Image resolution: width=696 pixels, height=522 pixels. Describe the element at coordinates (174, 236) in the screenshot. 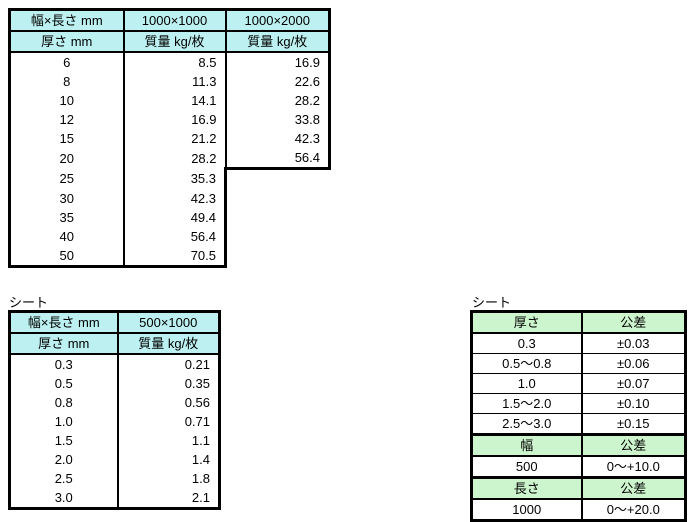

I see `plate-mass-1000x1000: 56.4` at that location.